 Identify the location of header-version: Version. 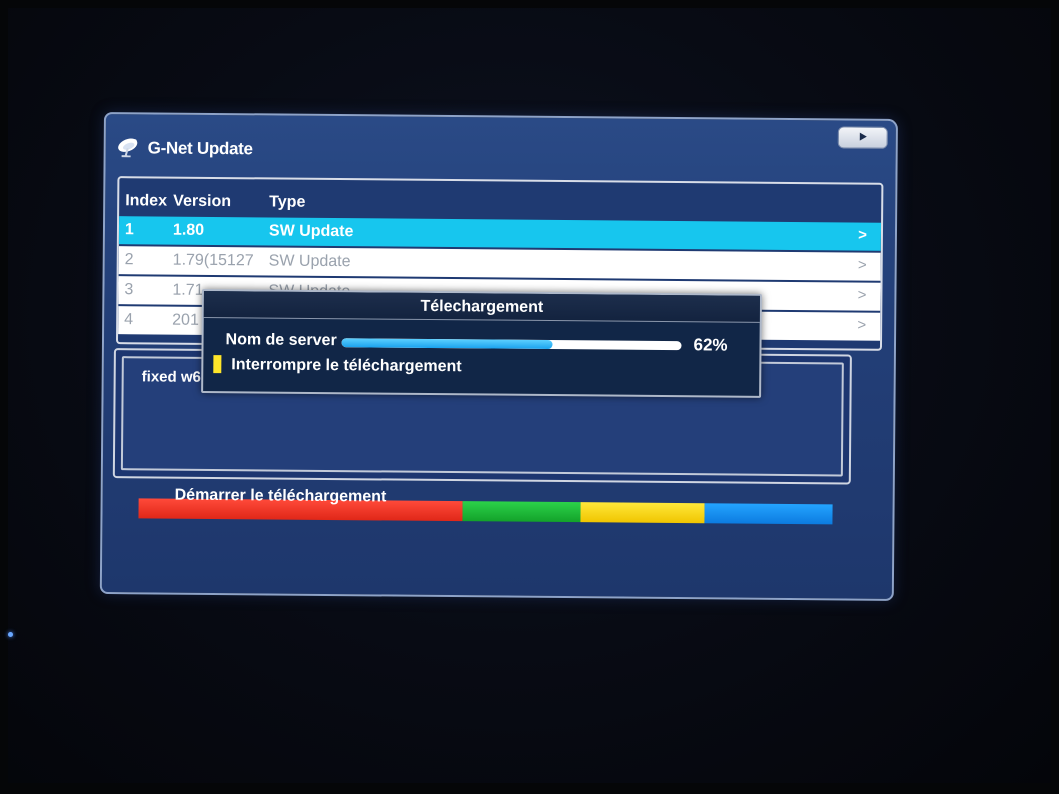
(202, 201).